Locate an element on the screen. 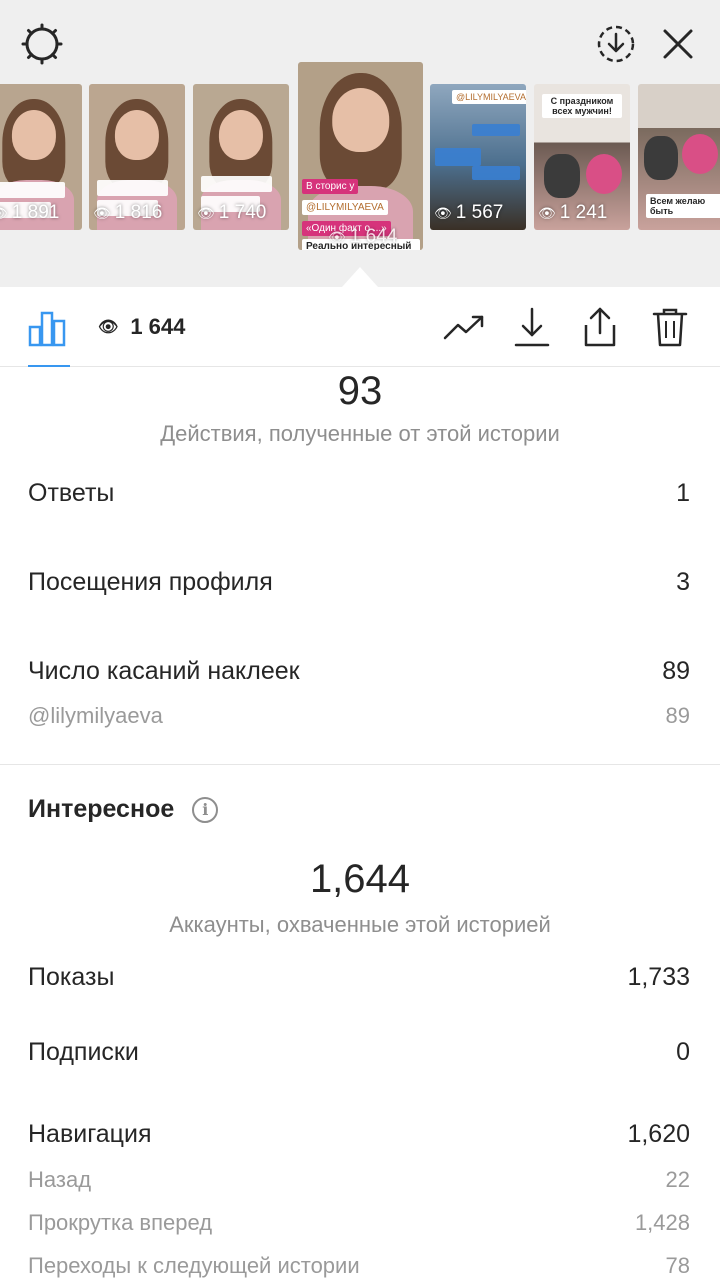  section-divider is located at coordinates (360, 764).